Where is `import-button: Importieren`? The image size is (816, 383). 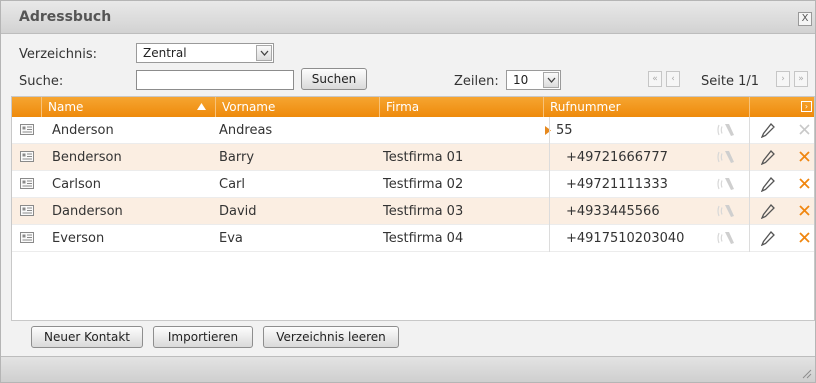 import-button: Importieren is located at coordinates (203, 337).